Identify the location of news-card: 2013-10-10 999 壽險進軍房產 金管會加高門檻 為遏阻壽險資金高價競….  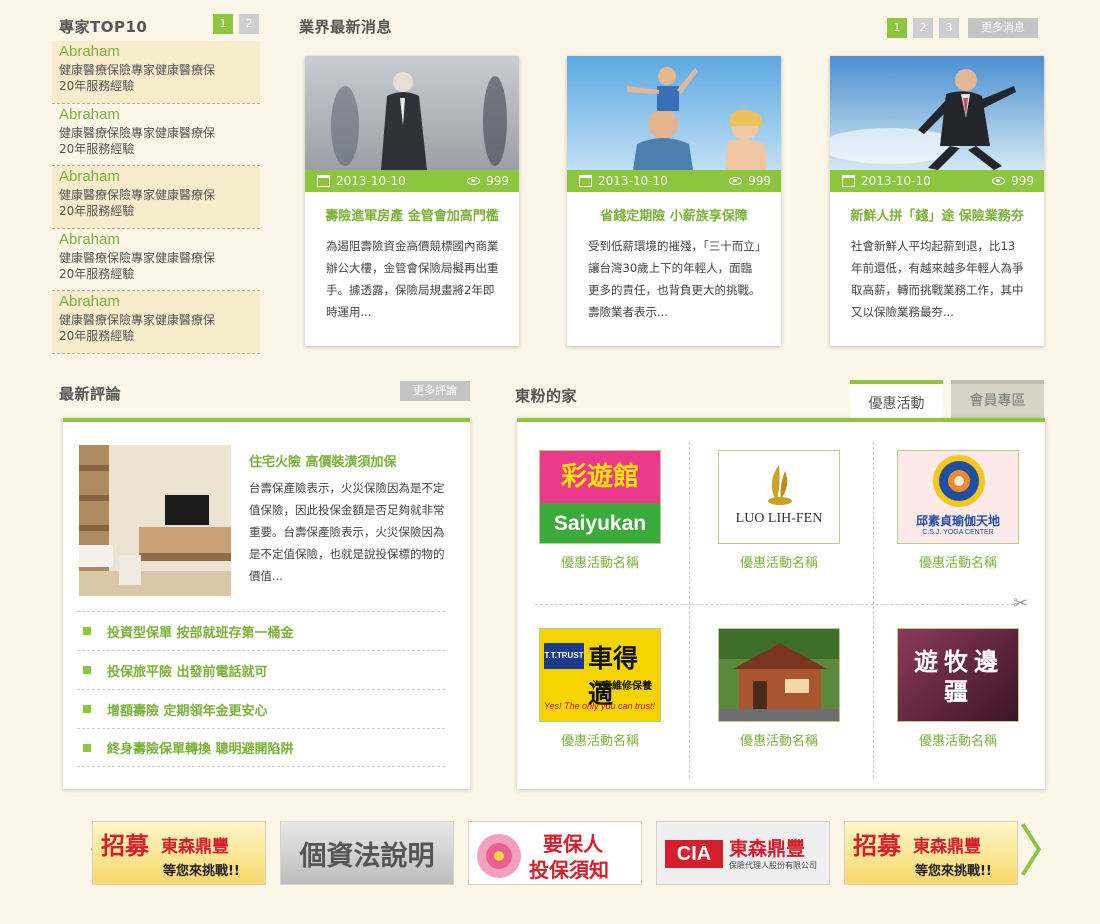
(412, 201).